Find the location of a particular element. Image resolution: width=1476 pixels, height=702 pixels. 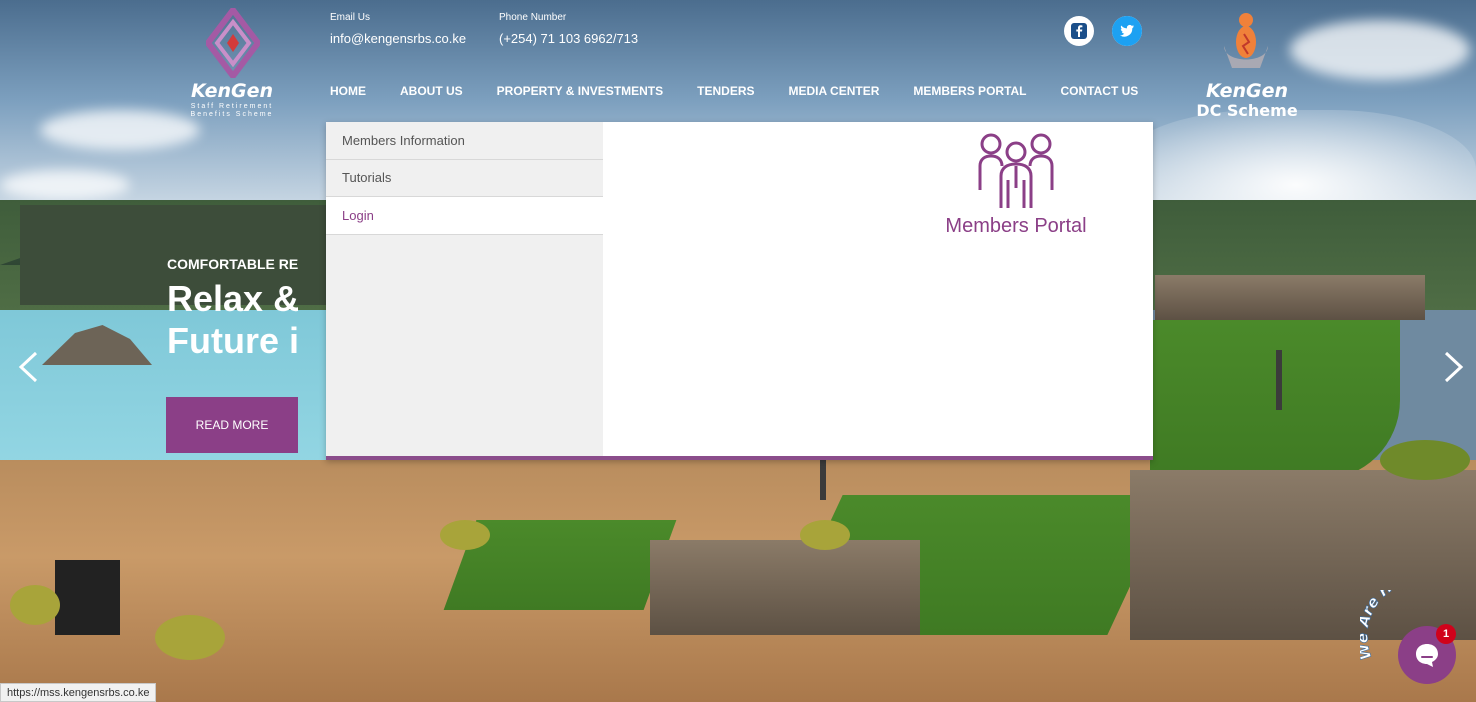

logo-name: KenGen is located at coordinates (232, 91).